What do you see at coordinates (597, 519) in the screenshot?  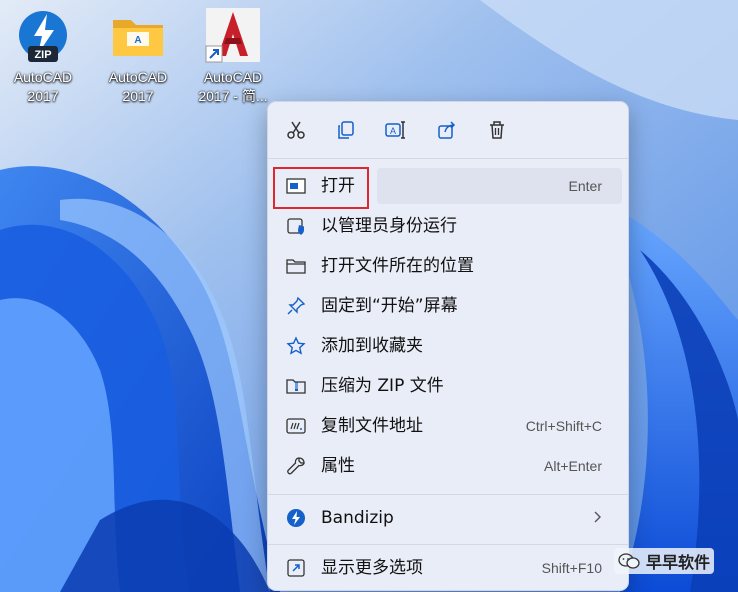 I see `chevron-right-icon` at bounding box center [597, 519].